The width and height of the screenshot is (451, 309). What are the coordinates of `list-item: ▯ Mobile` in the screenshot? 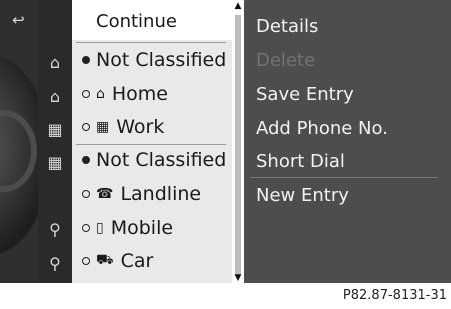 It's located at (127, 228).